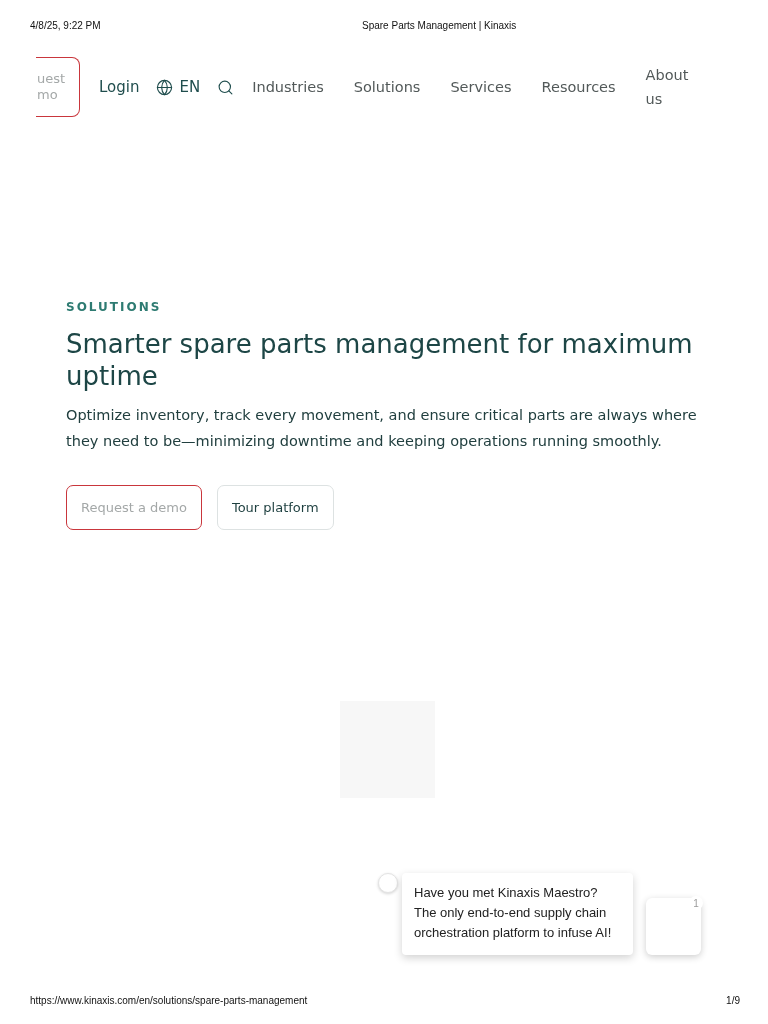 The width and height of the screenshot is (768, 1024). Describe the element at coordinates (119, 87) in the screenshot. I see `login-link: Login` at that location.